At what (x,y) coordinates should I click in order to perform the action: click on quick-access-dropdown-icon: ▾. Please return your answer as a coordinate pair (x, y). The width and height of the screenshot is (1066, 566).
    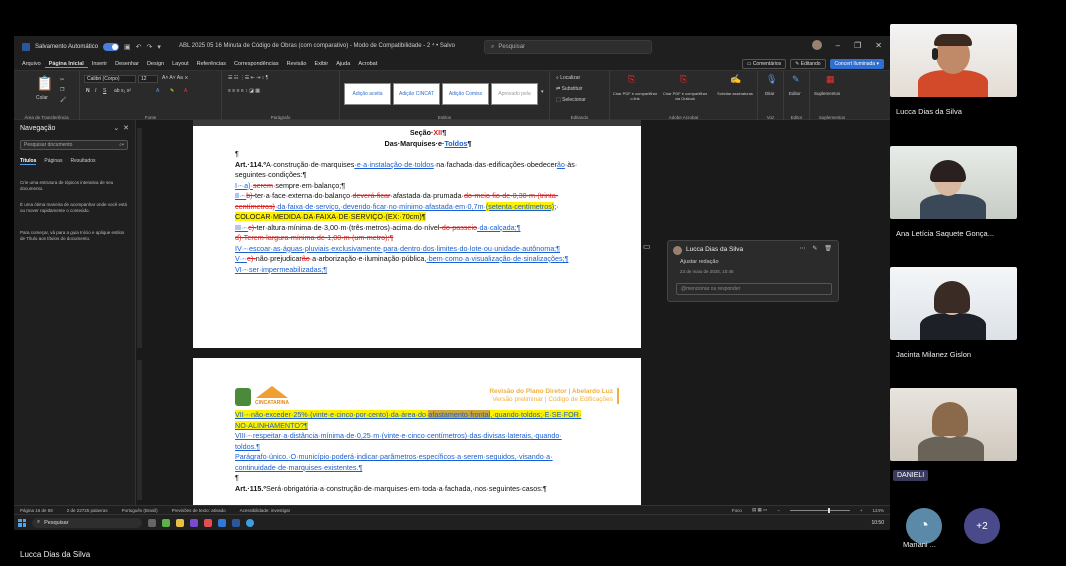
    Looking at the image, I should click on (159, 47).